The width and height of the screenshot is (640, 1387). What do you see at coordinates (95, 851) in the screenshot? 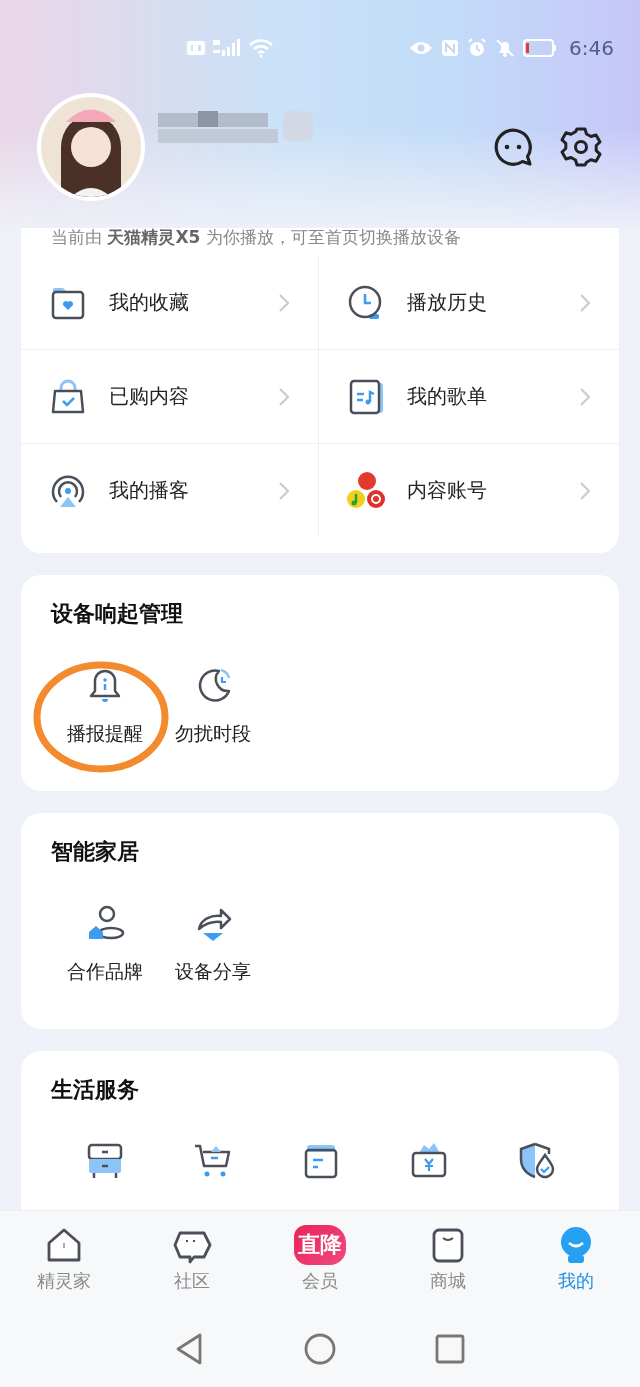
I see `section-title: 智能家居` at bounding box center [95, 851].